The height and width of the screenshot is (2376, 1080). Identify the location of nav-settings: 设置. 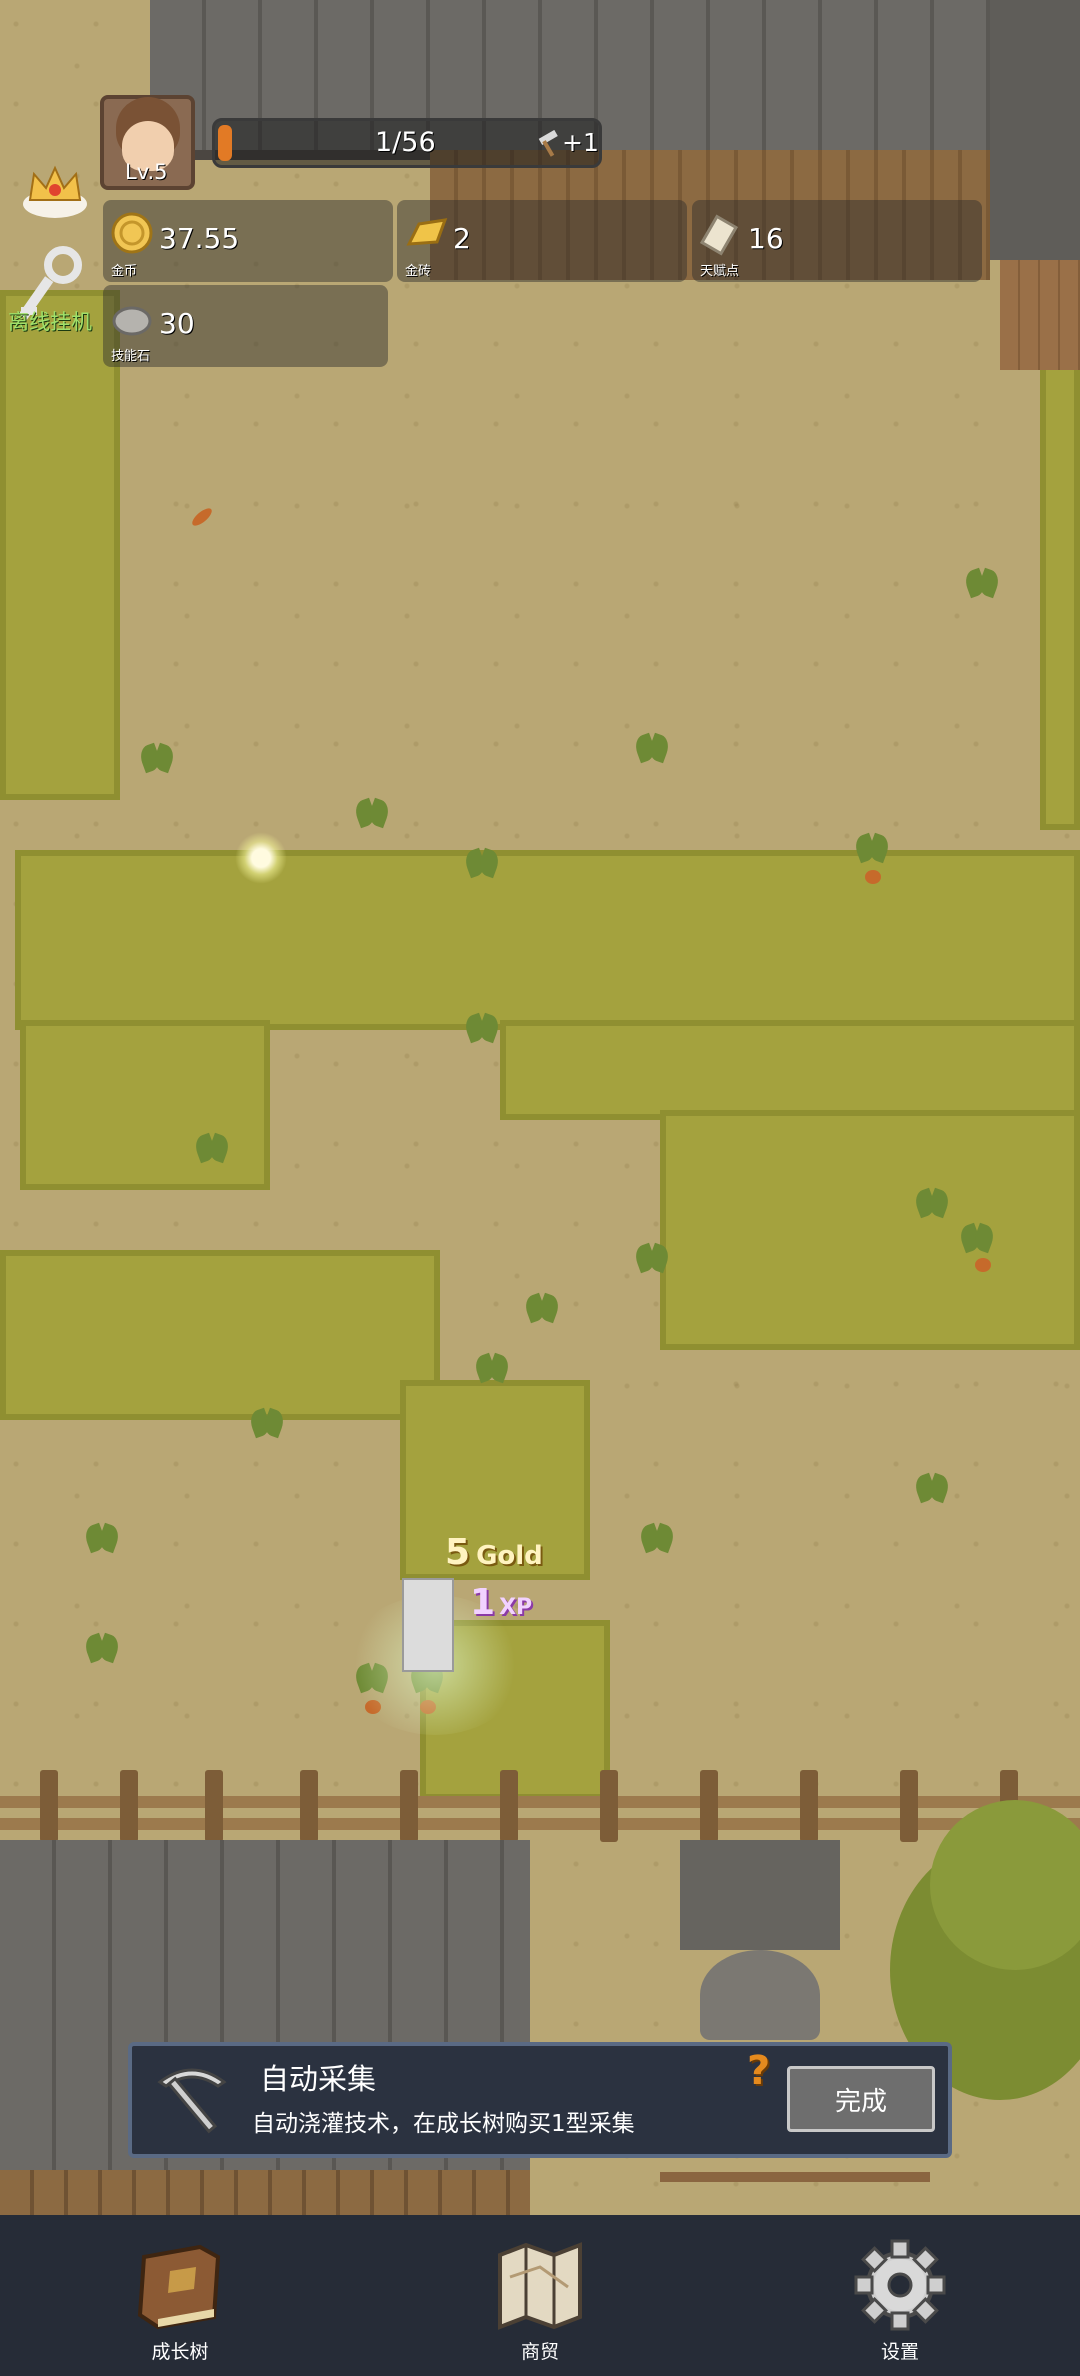
(900, 2295).